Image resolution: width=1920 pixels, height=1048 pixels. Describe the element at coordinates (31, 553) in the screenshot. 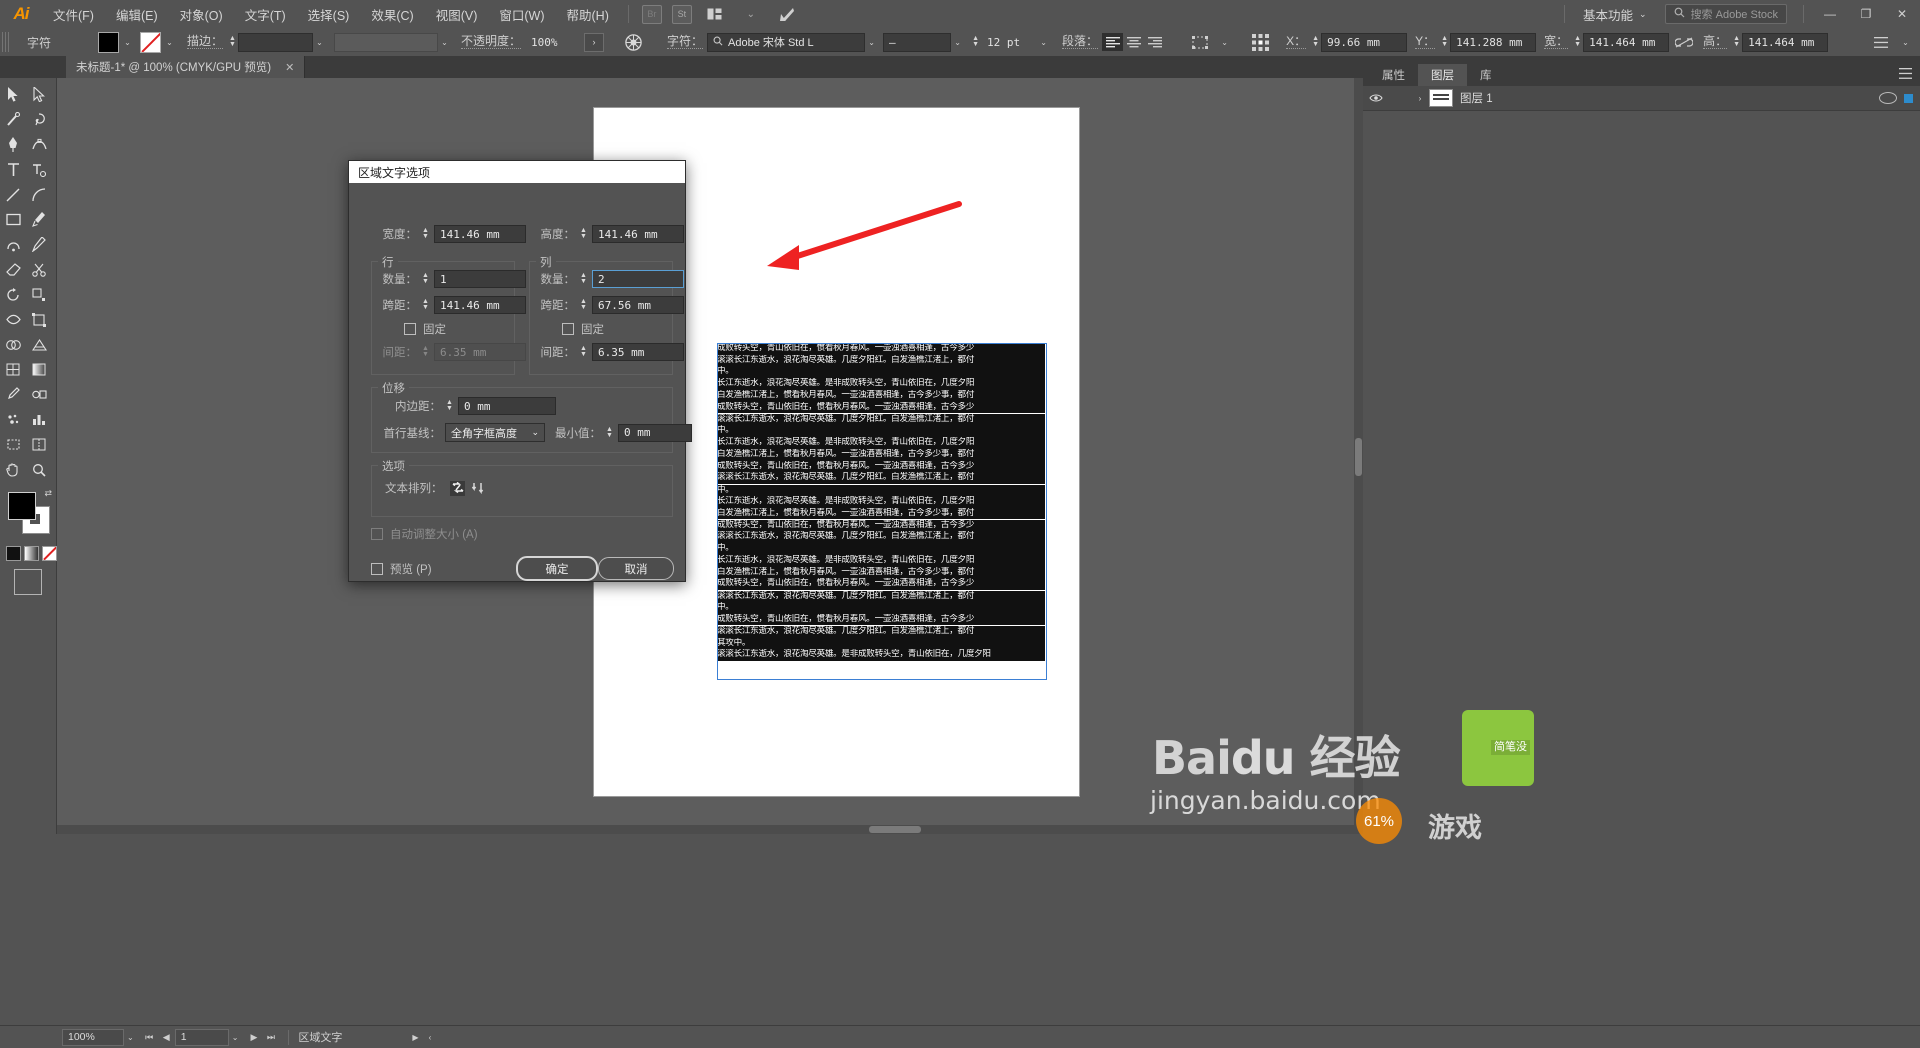

I see `gradient-button` at that location.